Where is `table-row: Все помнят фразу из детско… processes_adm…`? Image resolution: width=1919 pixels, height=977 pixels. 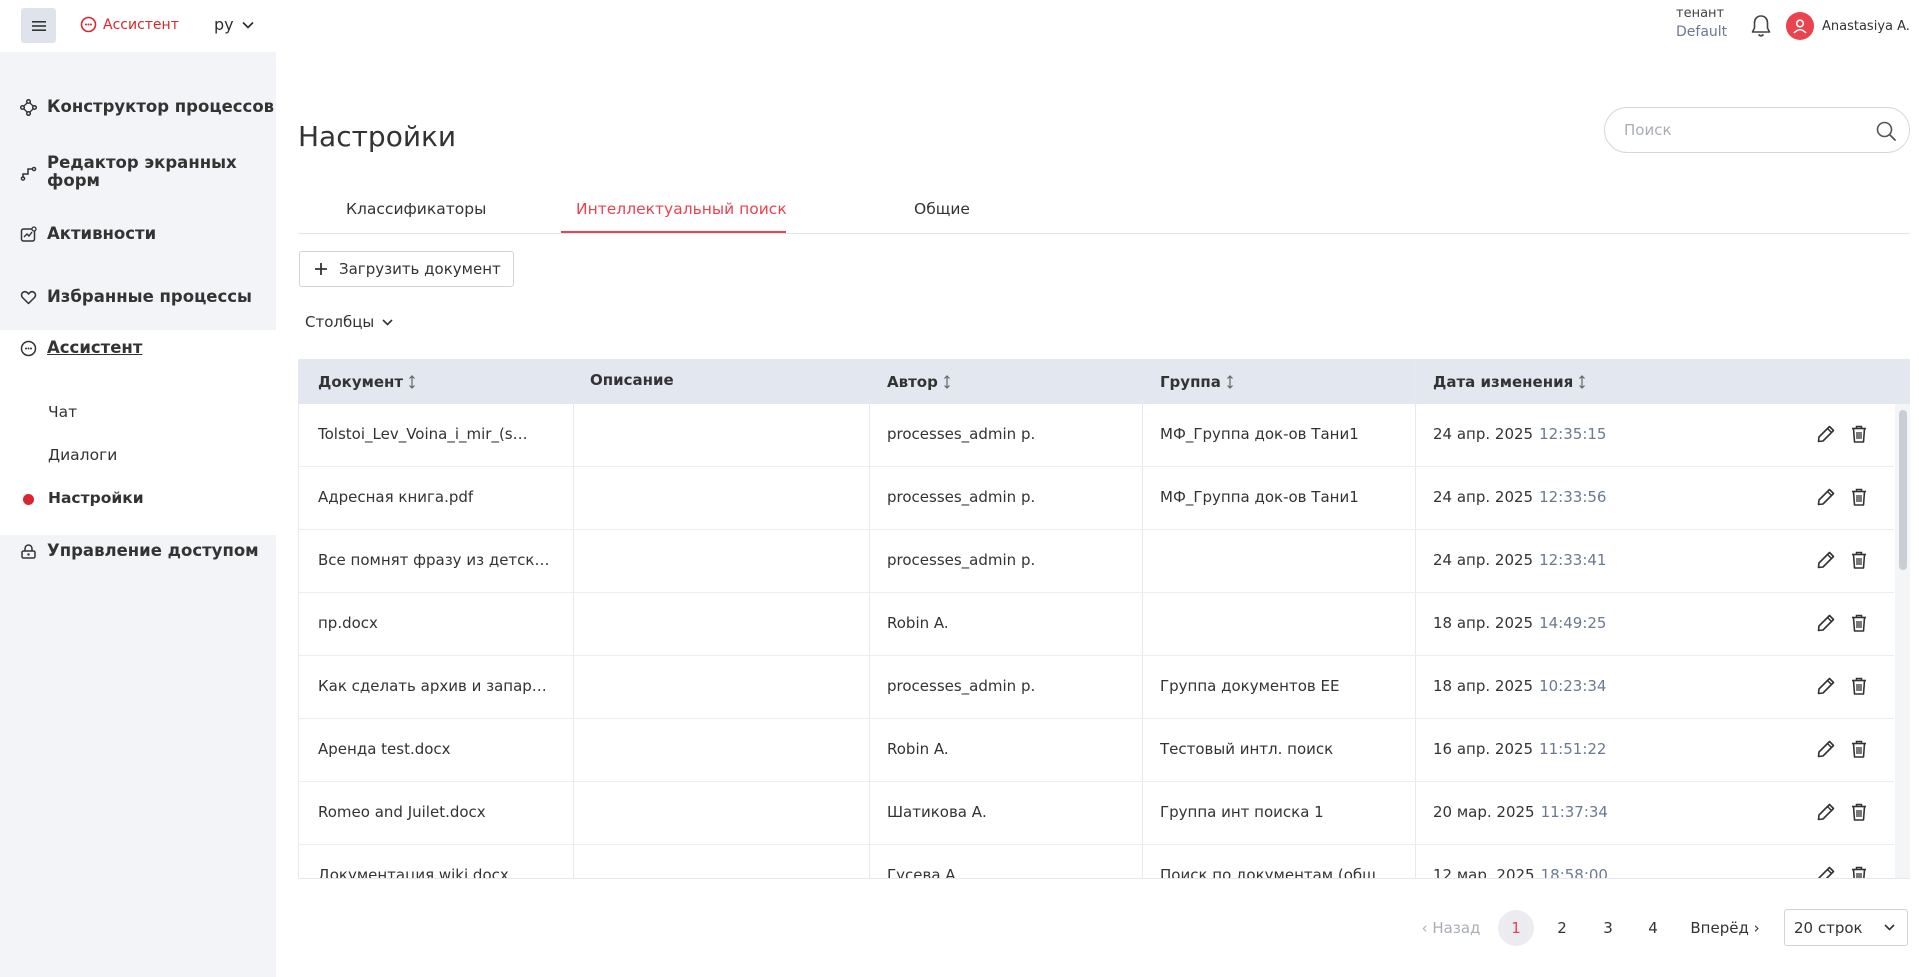 table-row: Все помнят фразу из детско… processes_adm… is located at coordinates (1096, 561).